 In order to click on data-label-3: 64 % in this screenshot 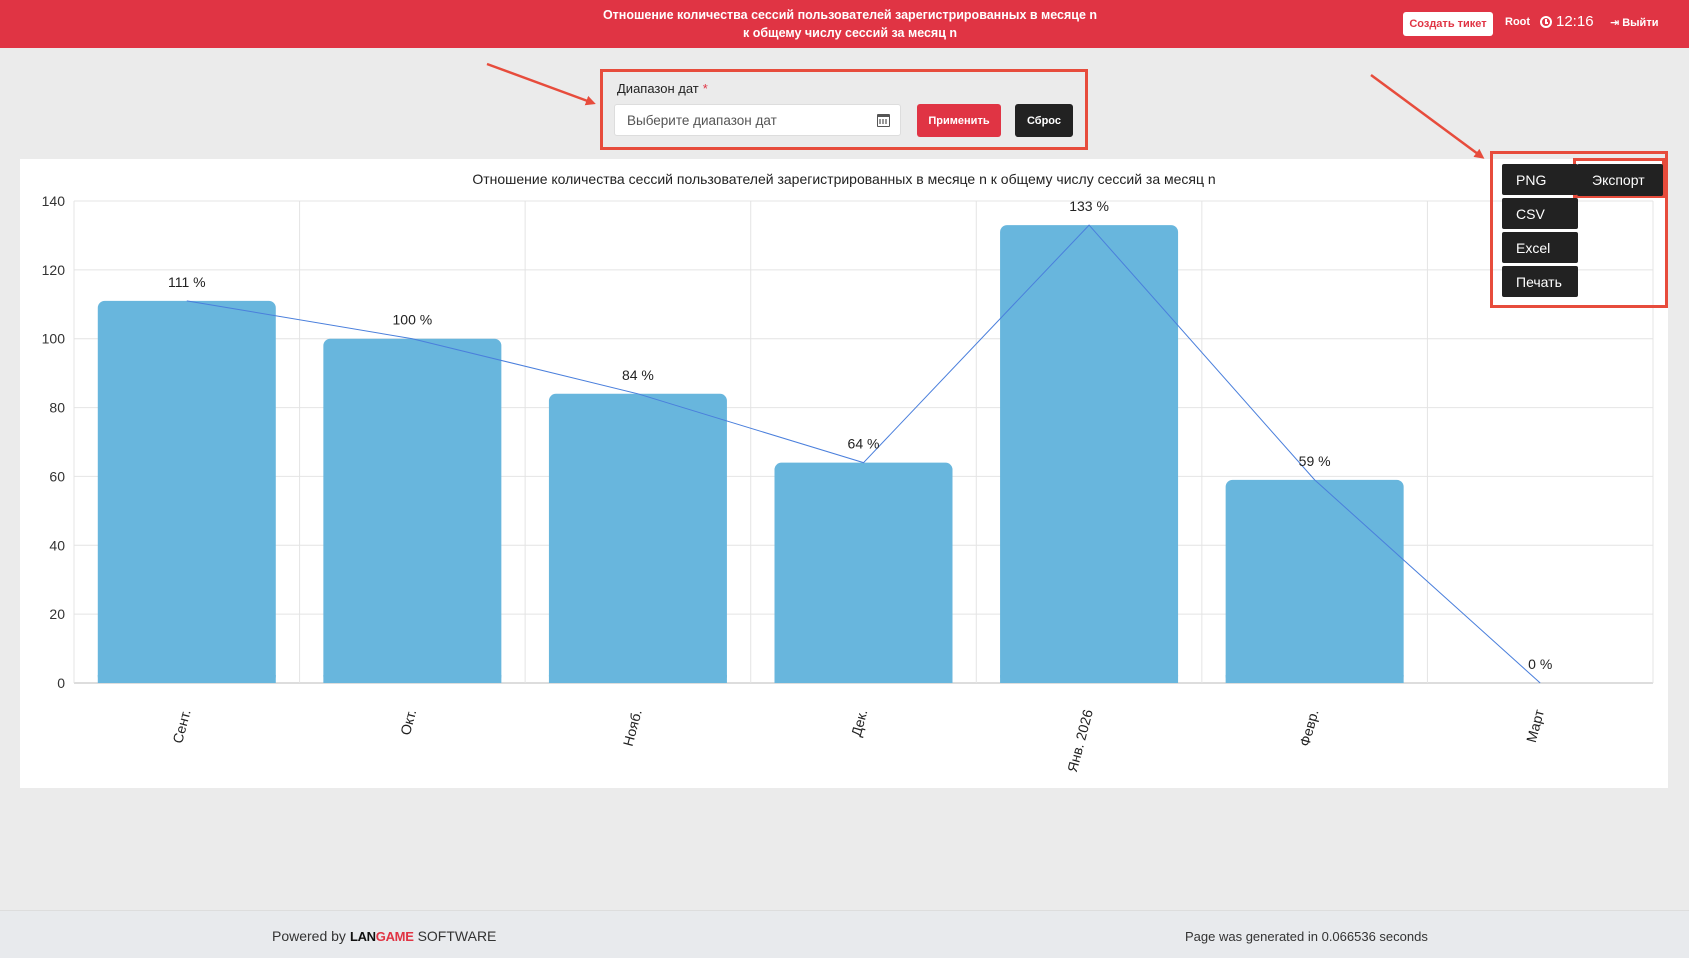, I will do `click(864, 444)`.